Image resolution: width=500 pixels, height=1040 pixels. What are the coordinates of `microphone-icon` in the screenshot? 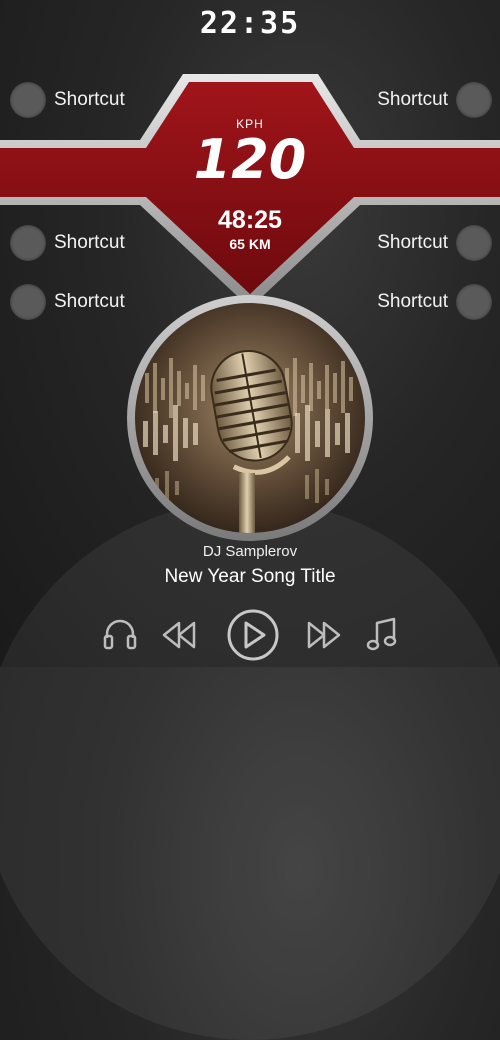 It's located at (250, 418).